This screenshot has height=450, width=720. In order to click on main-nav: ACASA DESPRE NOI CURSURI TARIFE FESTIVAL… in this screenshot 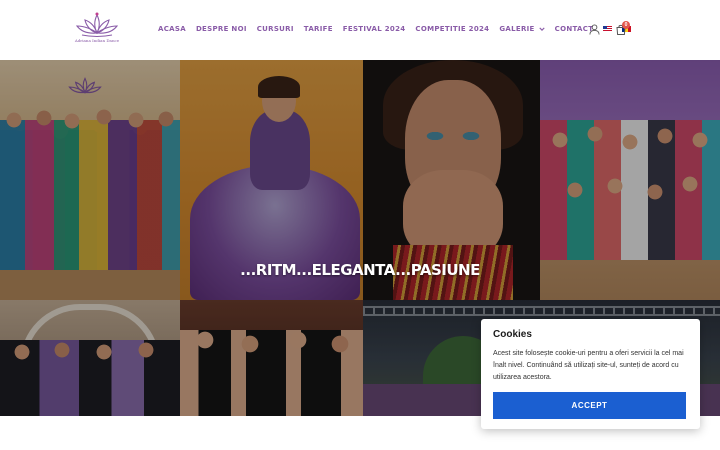, I will do `click(399, 29)`.